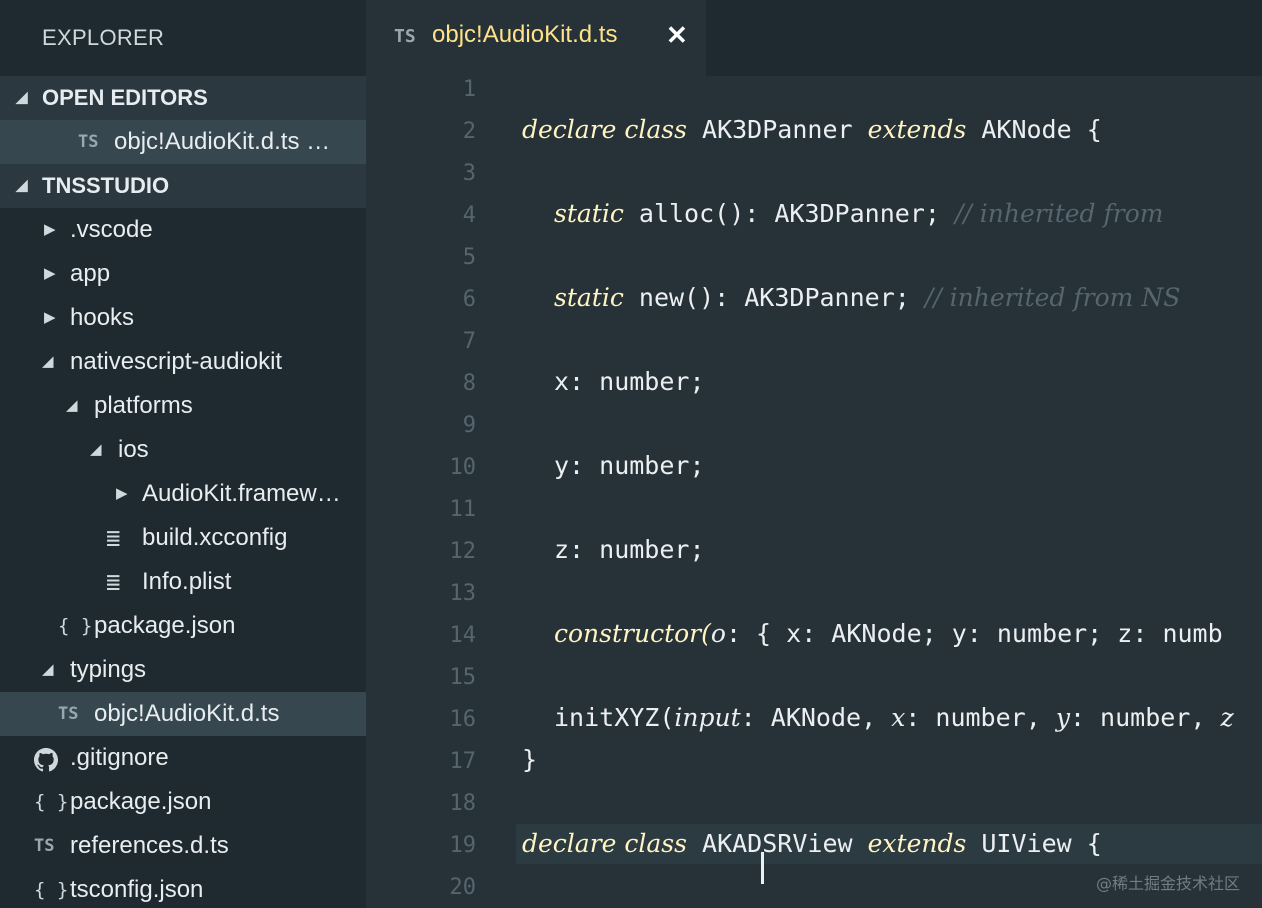 This screenshot has width=1262, height=908. What do you see at coordinates (90, 273) in the screenshot?
I see `tree-item-label: app` at bounding box center [90, 273].